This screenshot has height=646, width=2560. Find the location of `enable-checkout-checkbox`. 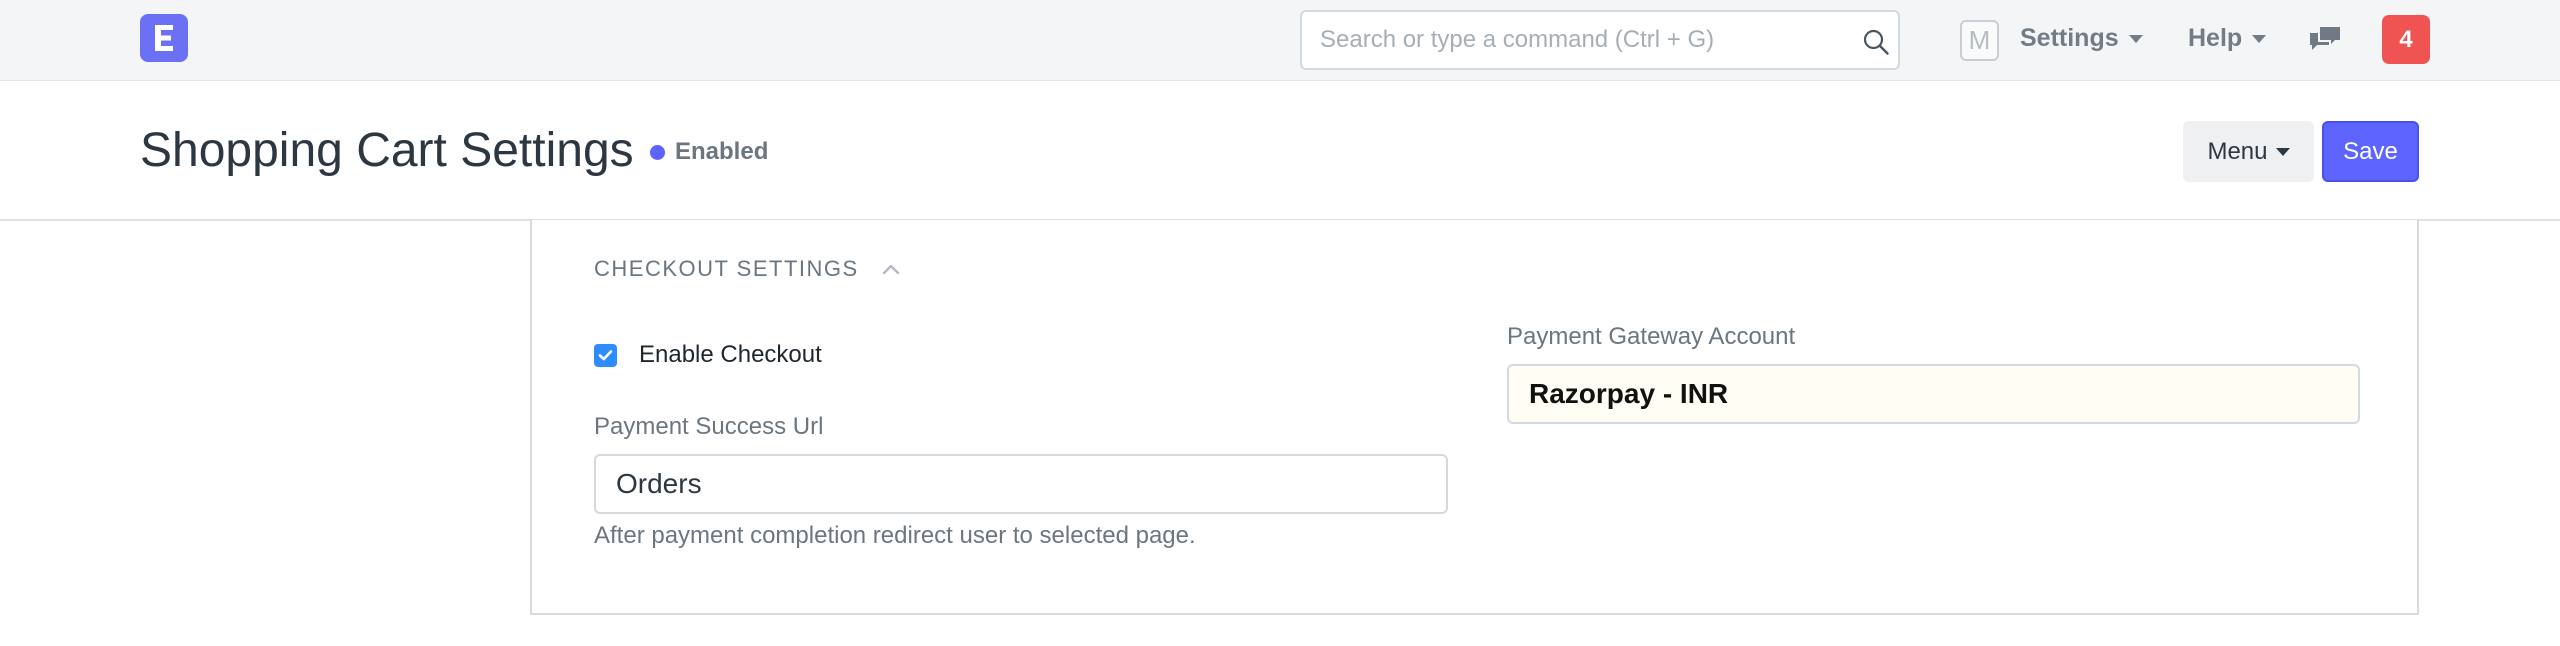

enable-checkout-checkbox is located at coordinates (605, 355).